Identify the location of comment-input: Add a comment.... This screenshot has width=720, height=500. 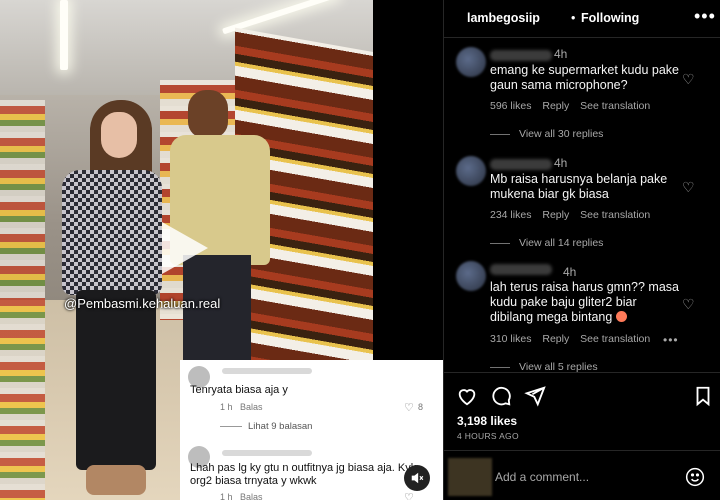
(542, 477).